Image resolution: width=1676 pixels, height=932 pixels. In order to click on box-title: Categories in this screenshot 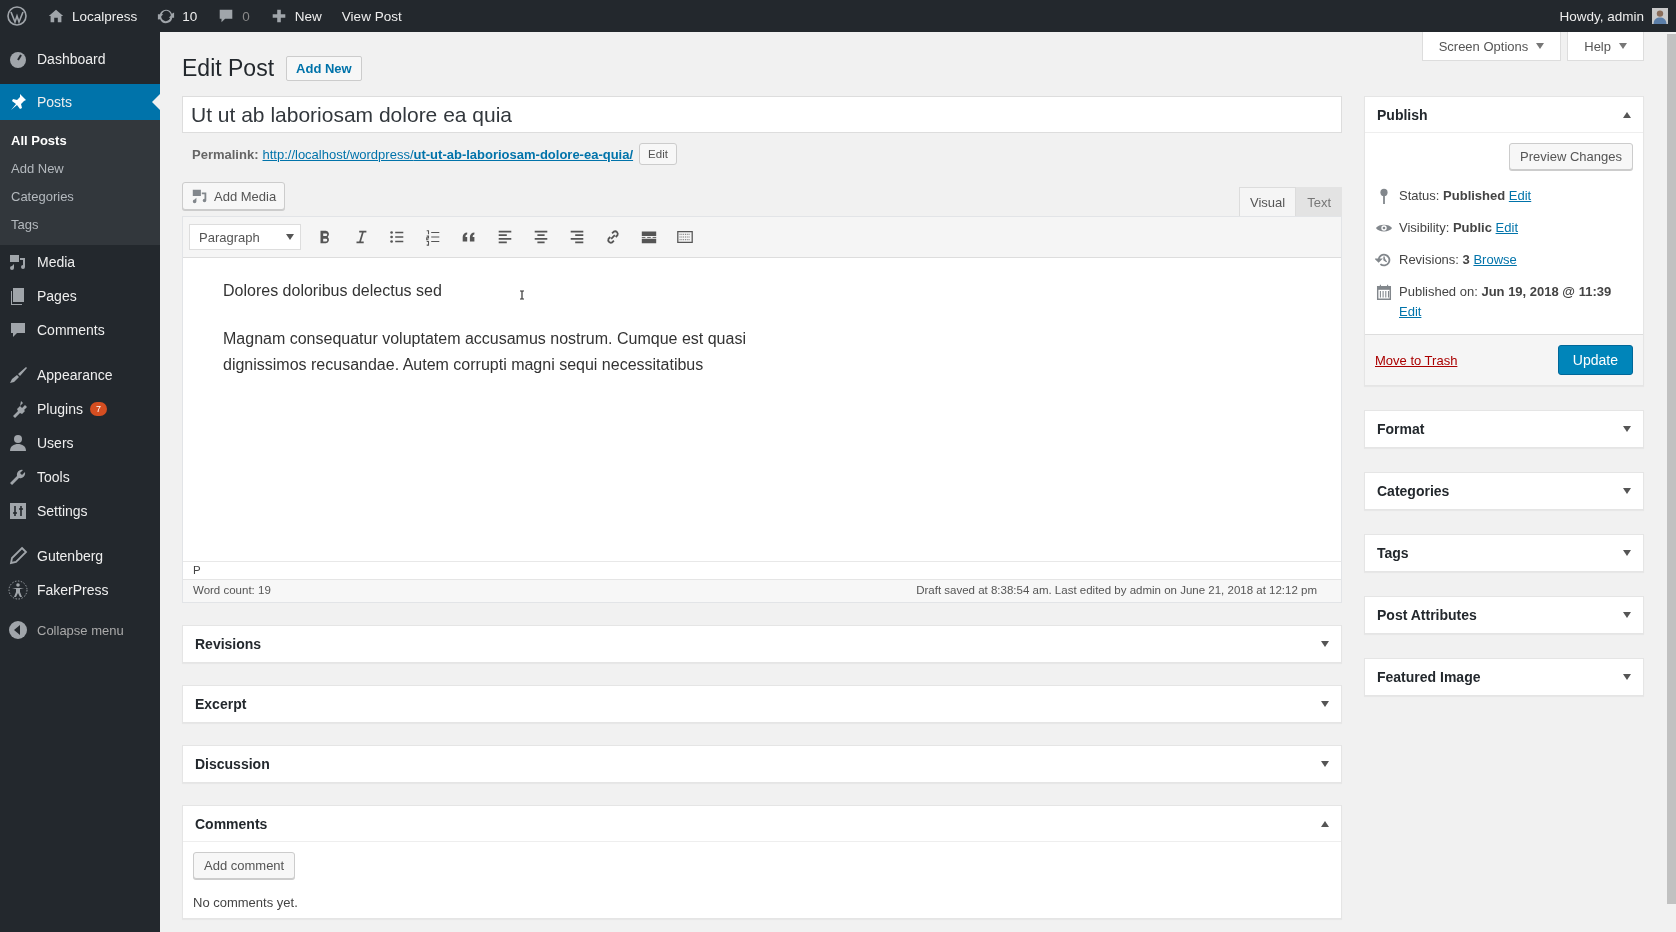, I will do `click(1413, 491)`.